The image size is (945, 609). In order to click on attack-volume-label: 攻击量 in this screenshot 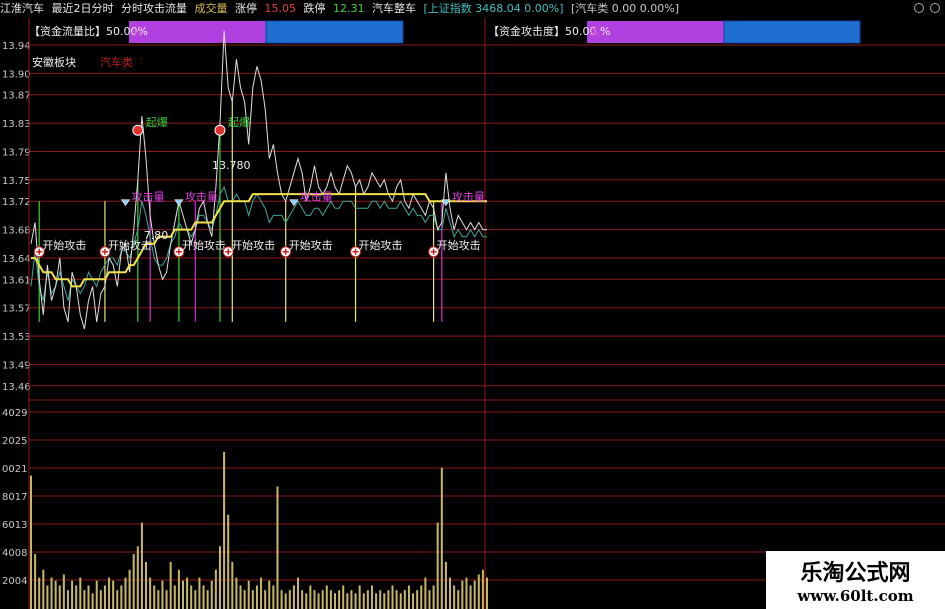, I will do `click(316, 197)`.